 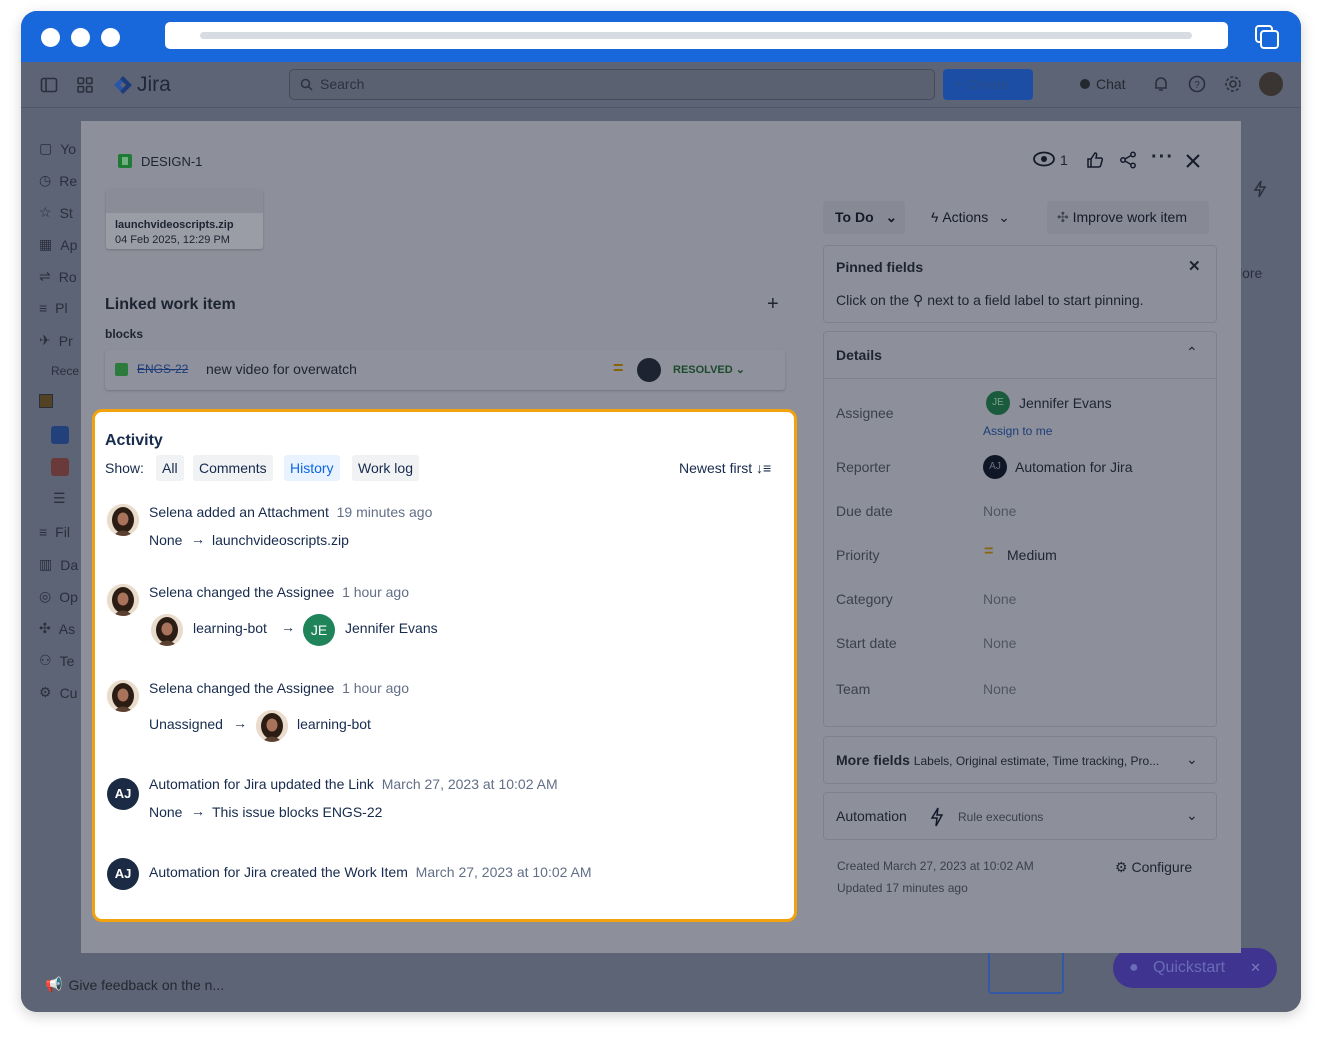 I want to click on reporter-value: Automation for Jira, so click(x=1074, y=467).